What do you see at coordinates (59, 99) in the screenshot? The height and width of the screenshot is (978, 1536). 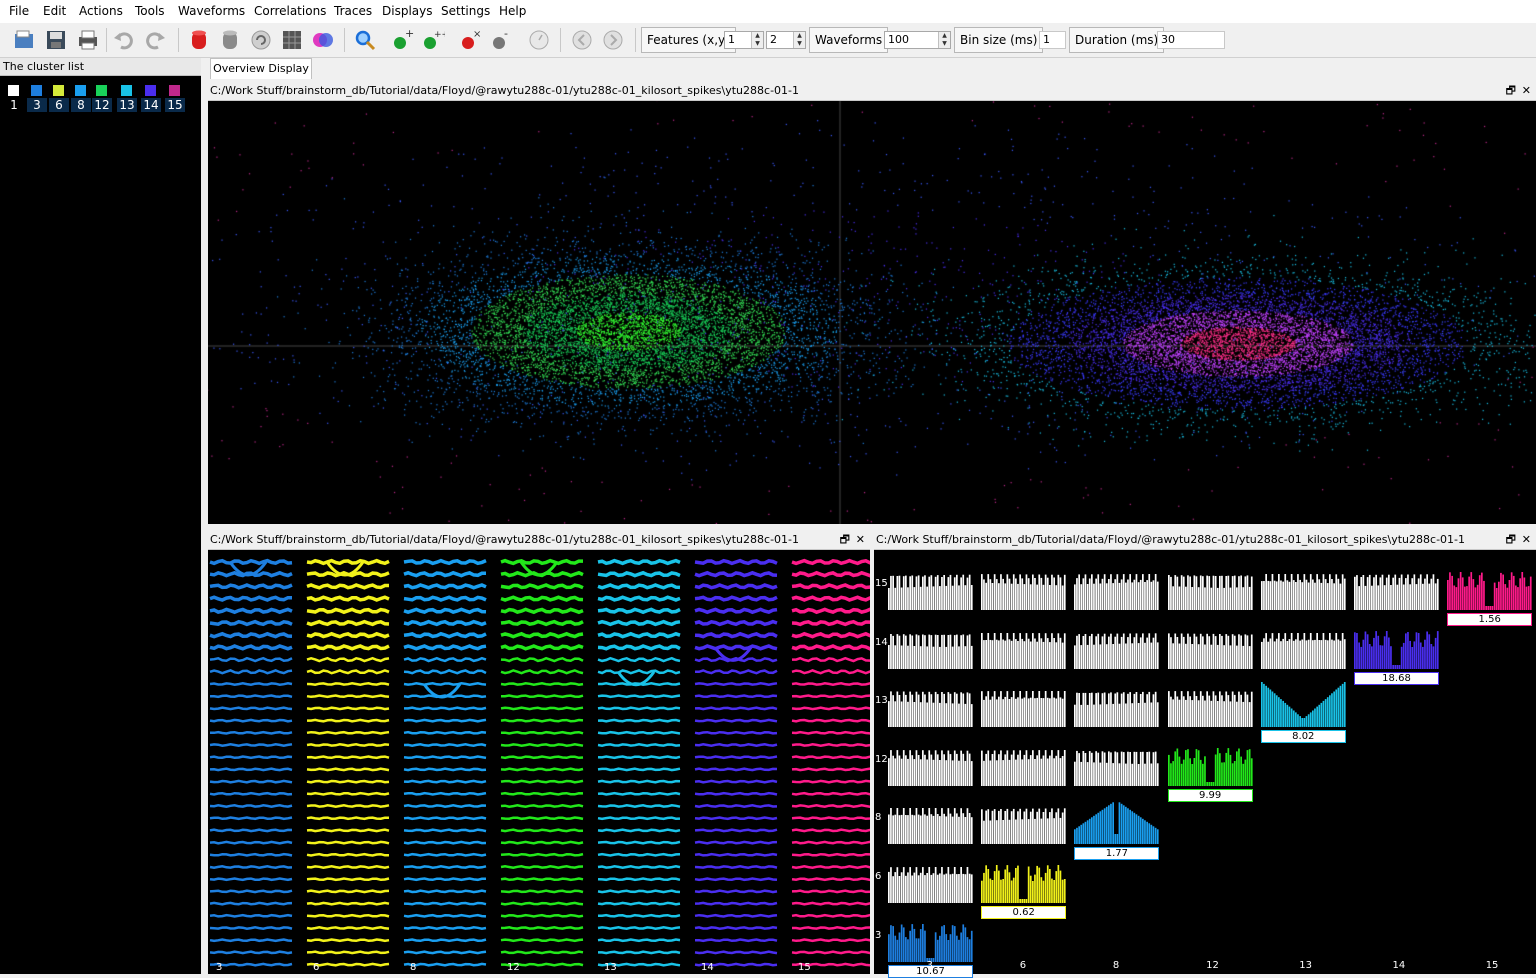 I see `cluster-item: 6` at bounding box center [59, 99].